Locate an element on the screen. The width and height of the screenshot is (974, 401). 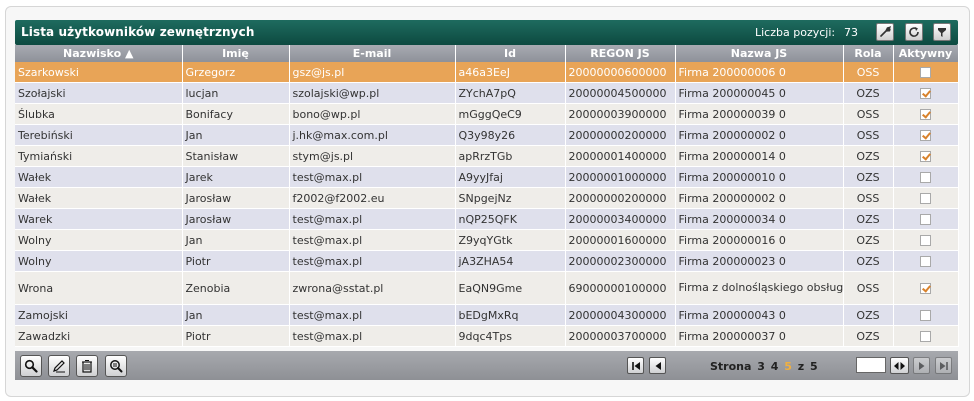
cell-imie: Grzegorz is located at coordinates (236, 72).